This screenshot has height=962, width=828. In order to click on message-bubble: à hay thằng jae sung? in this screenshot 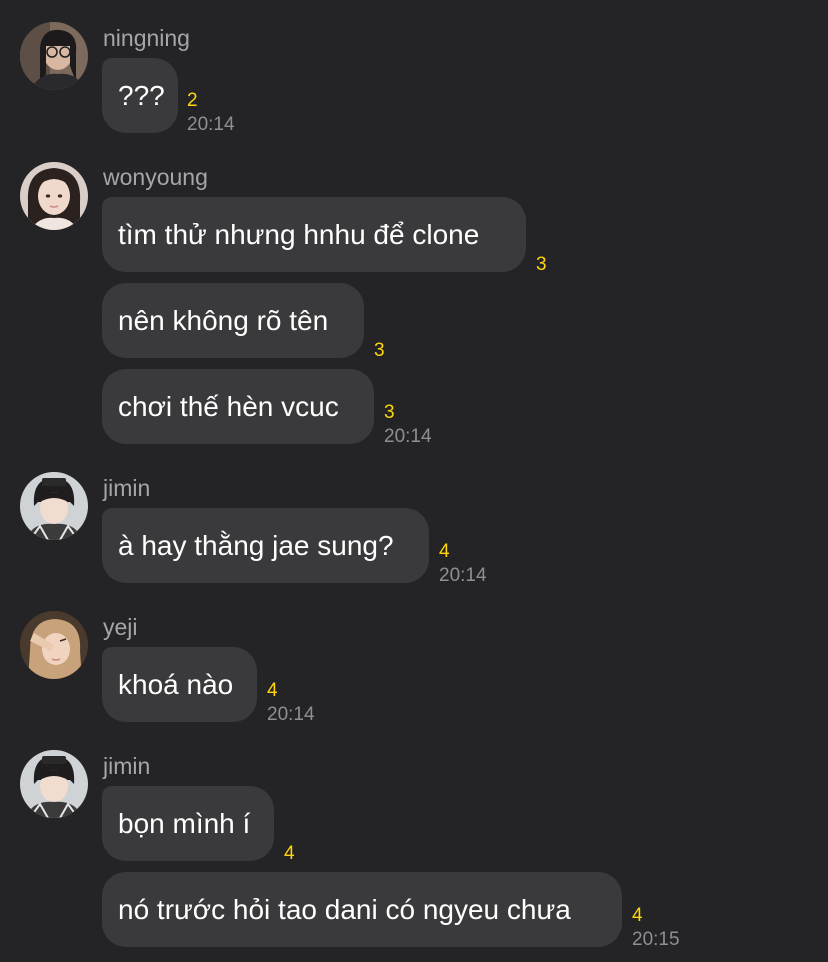, I will do `click(265, 545)`.